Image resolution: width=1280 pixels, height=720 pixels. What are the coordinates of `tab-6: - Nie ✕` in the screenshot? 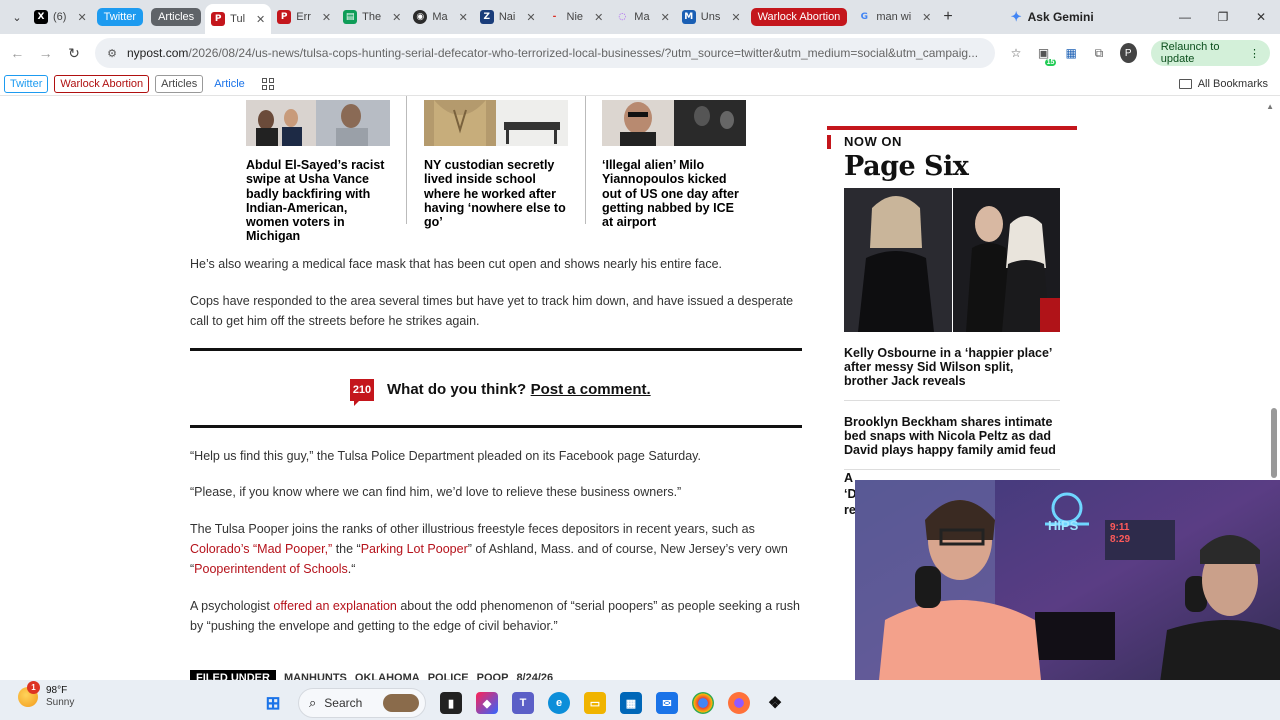 It's located at (576, 17).